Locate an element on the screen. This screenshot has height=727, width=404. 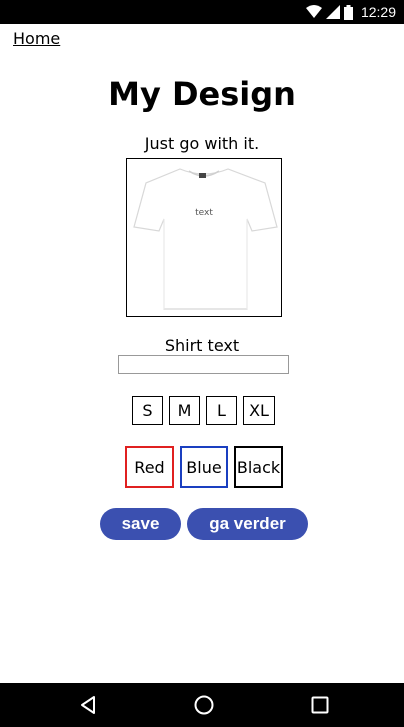
size-button-m: M is located at coordinates (184, 410).